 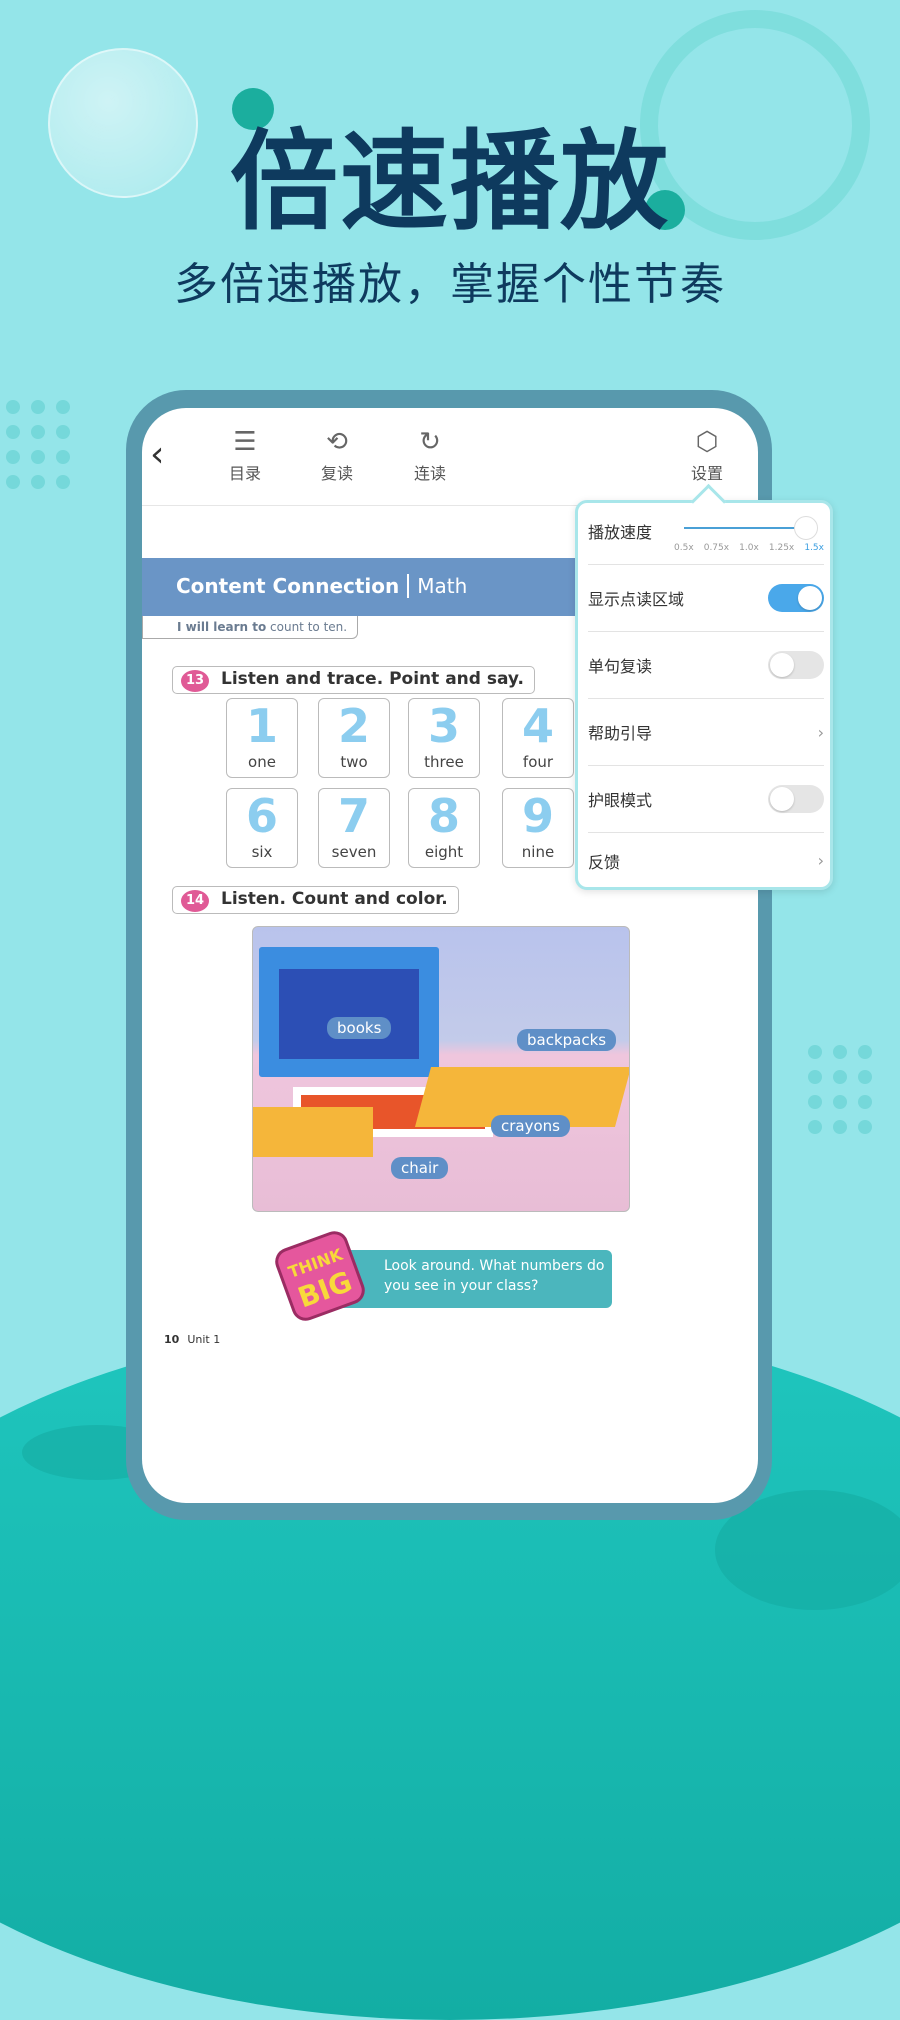 I want to click on speed-option: 0.75x, so click(x=716, y=548).